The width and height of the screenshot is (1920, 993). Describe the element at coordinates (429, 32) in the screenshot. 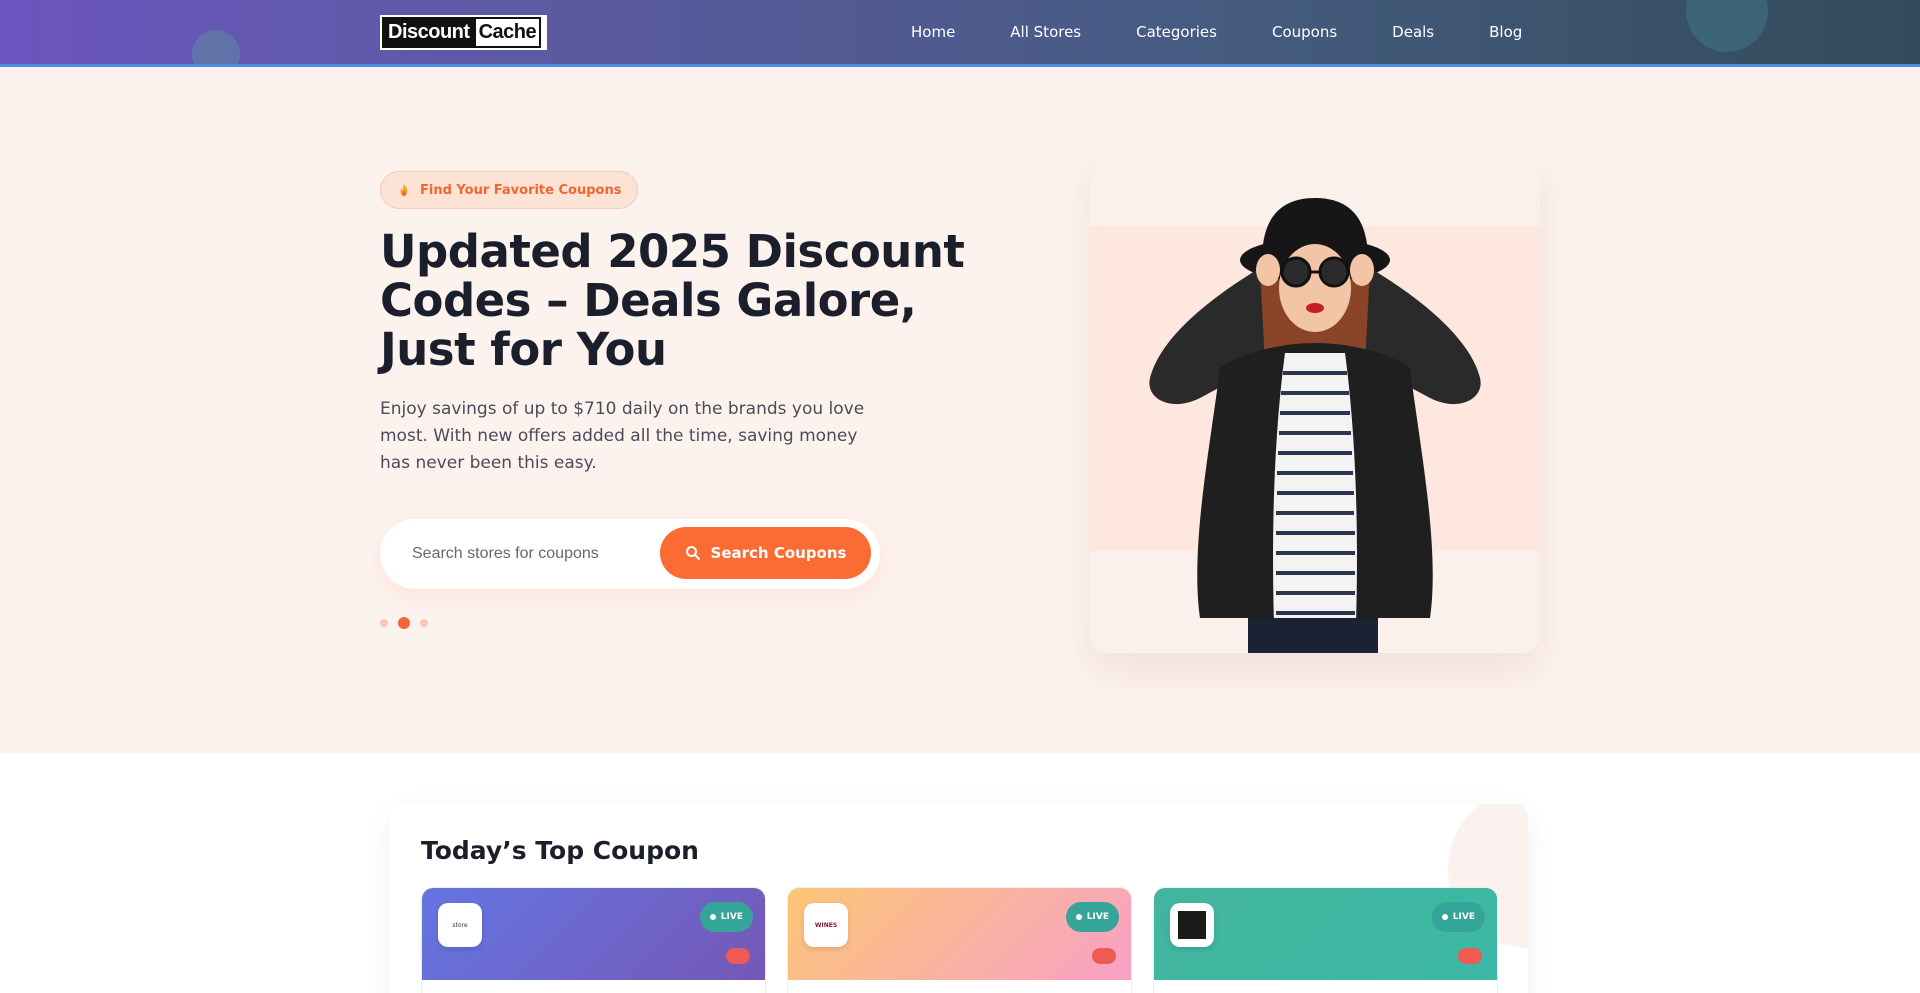

I see `logo-text-discount: Discount` at that location.